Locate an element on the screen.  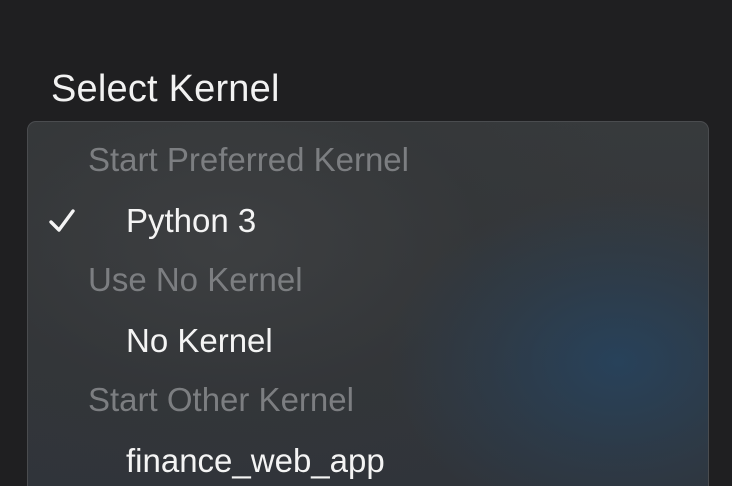
menu-item-label: finance_web_app is located at coordinates (255, 460).